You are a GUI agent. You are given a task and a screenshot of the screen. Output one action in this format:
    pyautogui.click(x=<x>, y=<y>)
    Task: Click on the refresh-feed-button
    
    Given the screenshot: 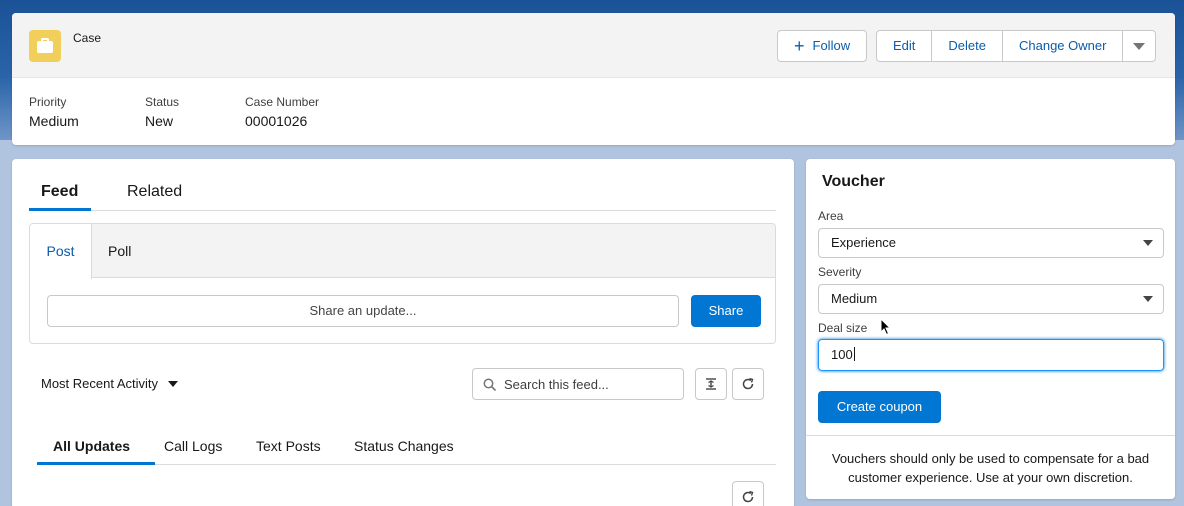 What is the action you would take?
    pyautogui.click(x=748, y=493)
    